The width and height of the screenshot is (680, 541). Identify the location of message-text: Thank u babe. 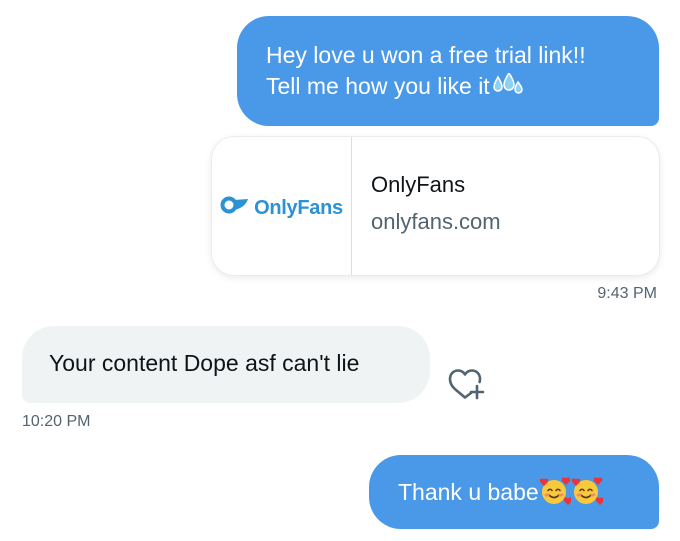
(468, 492).